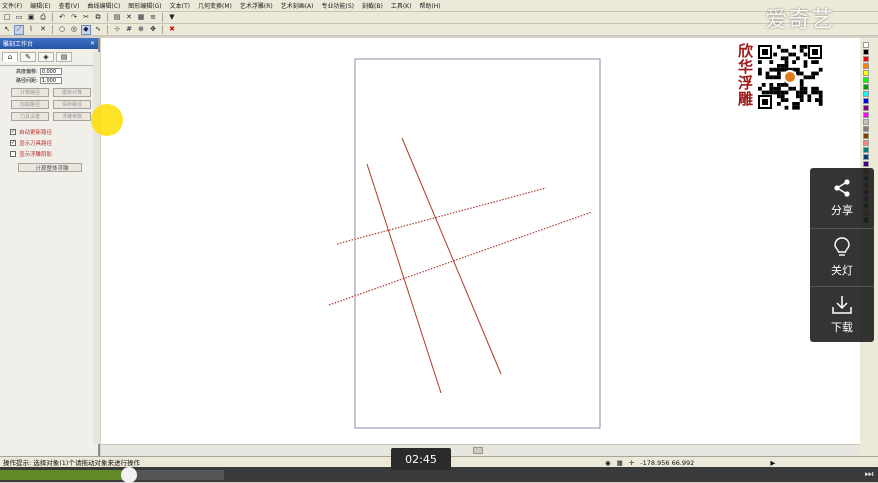  Describe the element at coordinates (30, 92) in the screenshot. I see `compute-path-button: 计算路径` at that location.